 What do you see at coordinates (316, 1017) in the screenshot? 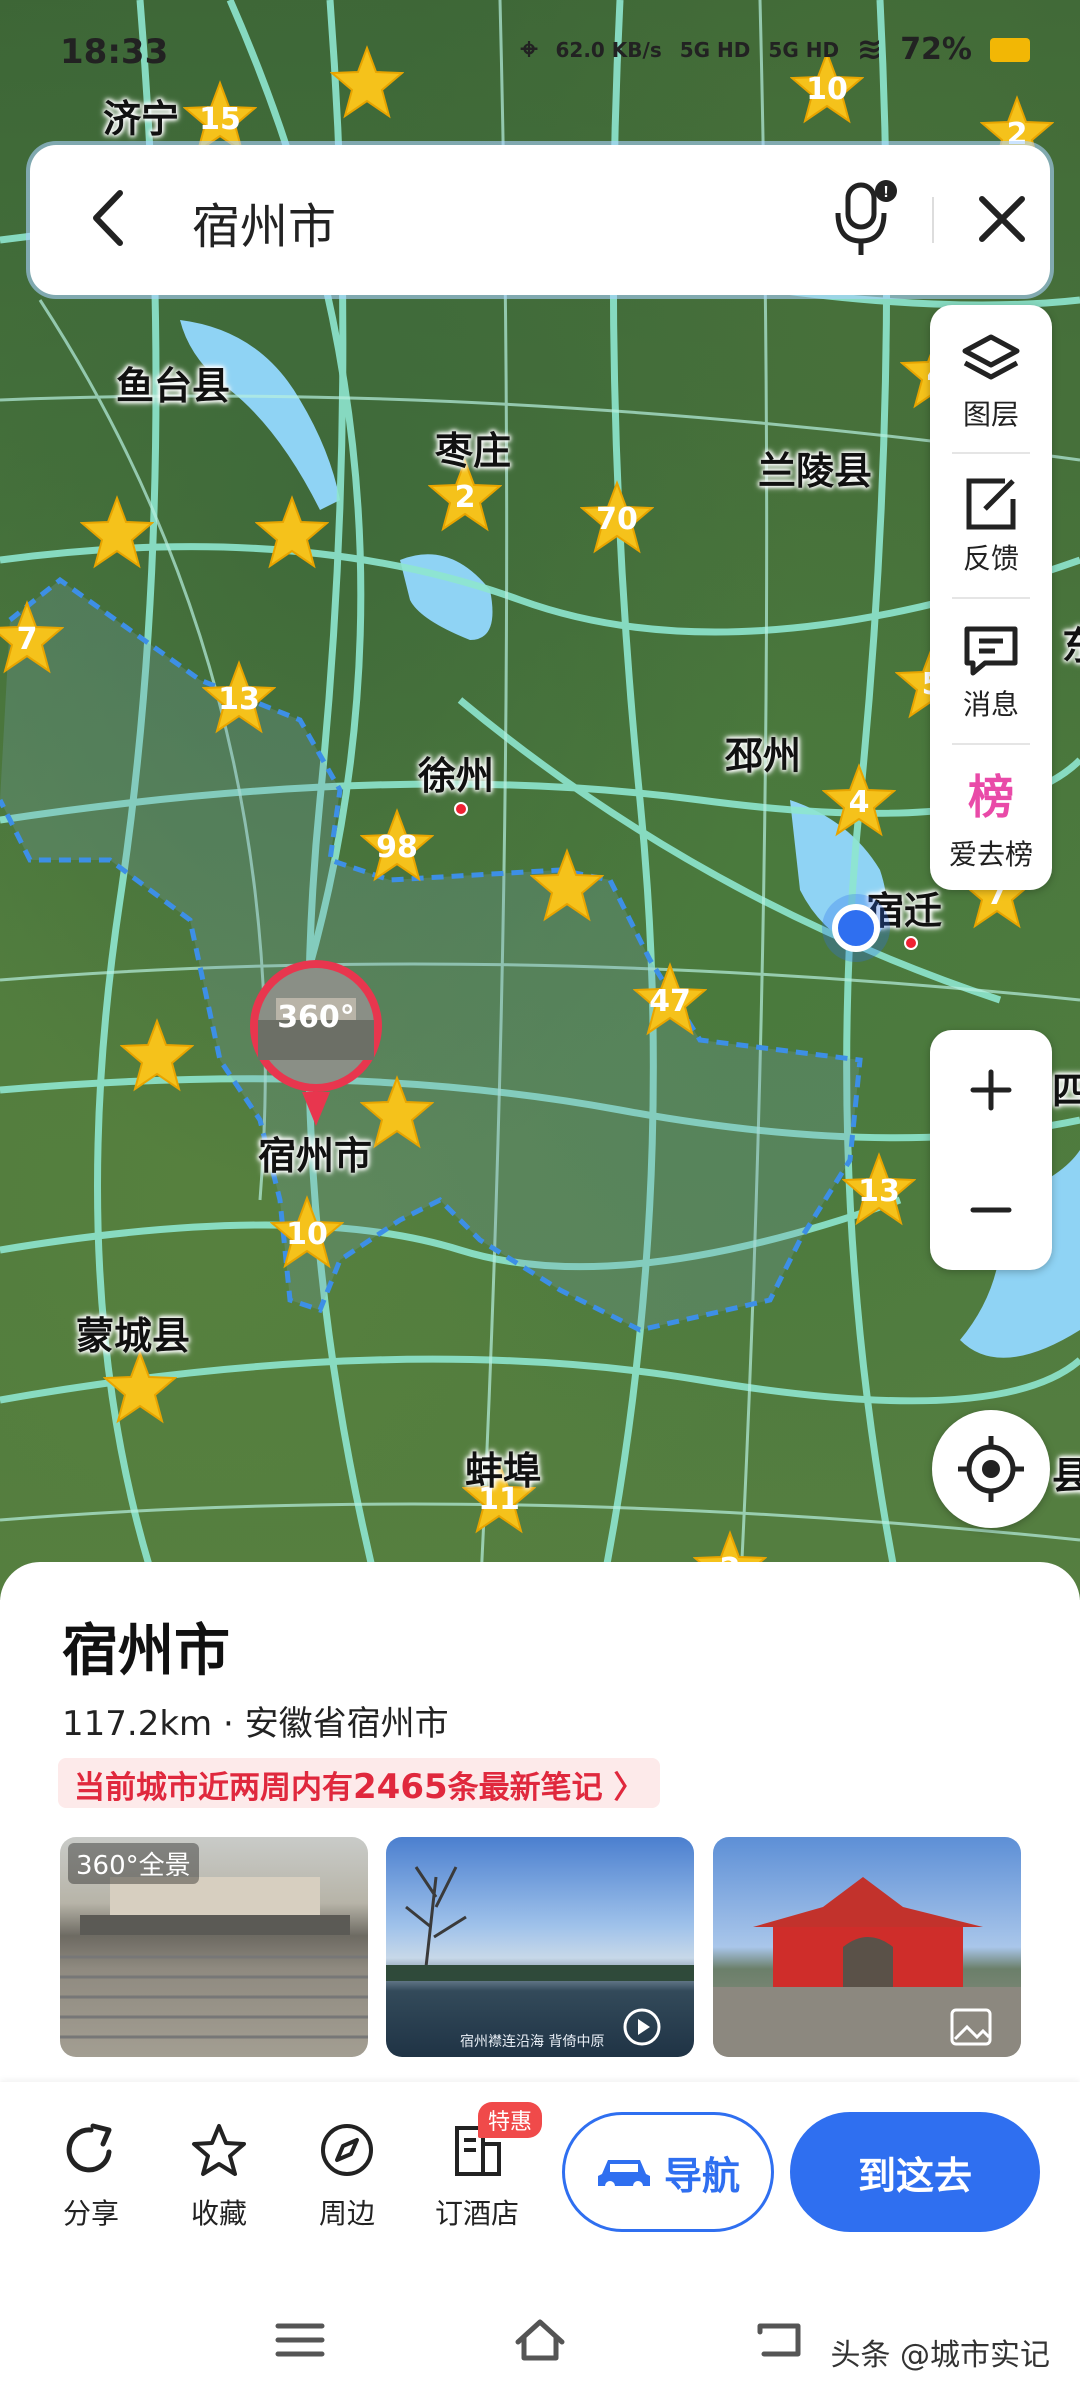
I see `panorama-pin-label: 360°` at bounding box center [316, 1017].